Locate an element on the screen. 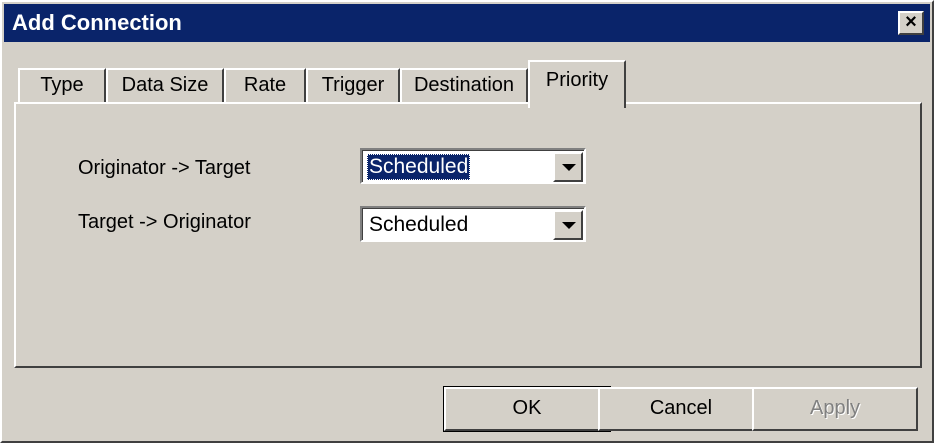  target-to-originator-select: Scheduled is located at coordinates (473, 224).